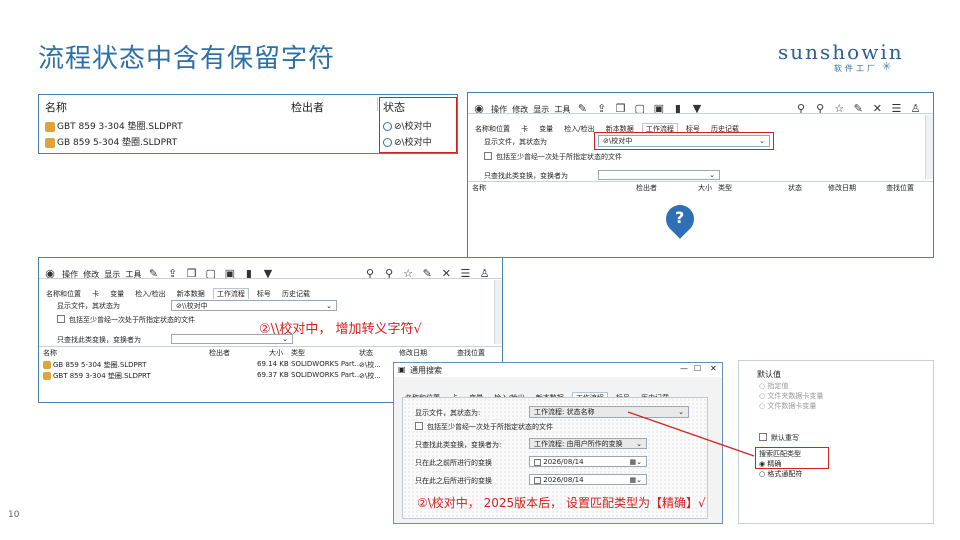 Image resolution: width=960 pixels, height=540 pixels. I want to click on connector-arrow, so click(691, 434).